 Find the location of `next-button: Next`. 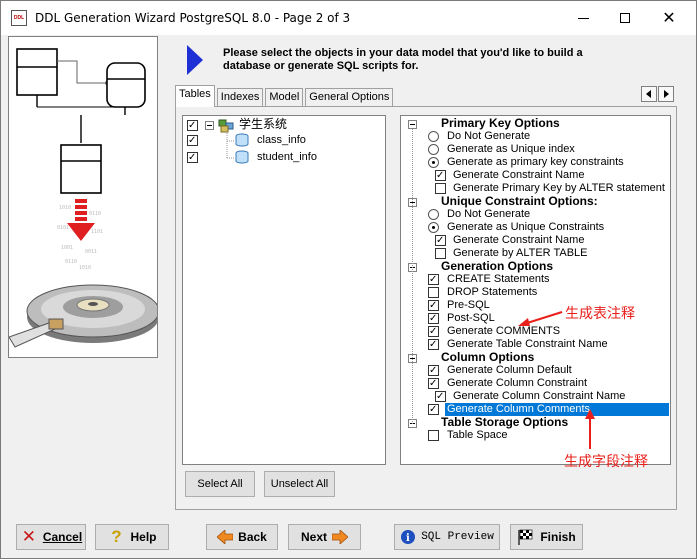

next-button: Next is located at coordinates (324, 537).